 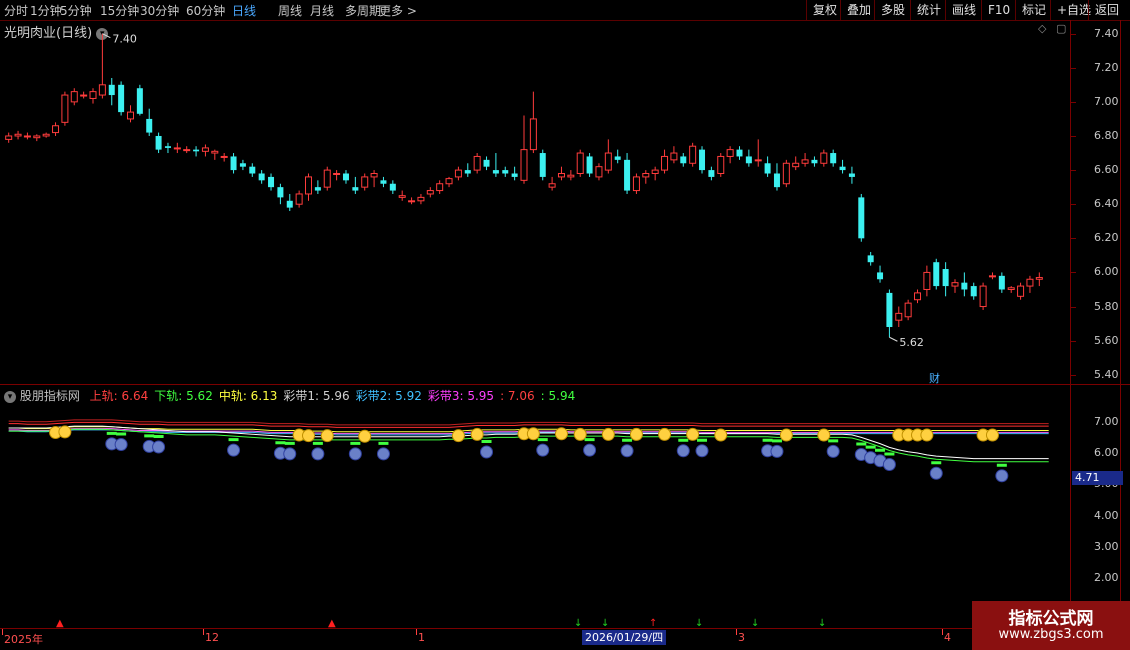 I want to click on indicator-value: 下轨: 5.62, so click(x=183, y=396).